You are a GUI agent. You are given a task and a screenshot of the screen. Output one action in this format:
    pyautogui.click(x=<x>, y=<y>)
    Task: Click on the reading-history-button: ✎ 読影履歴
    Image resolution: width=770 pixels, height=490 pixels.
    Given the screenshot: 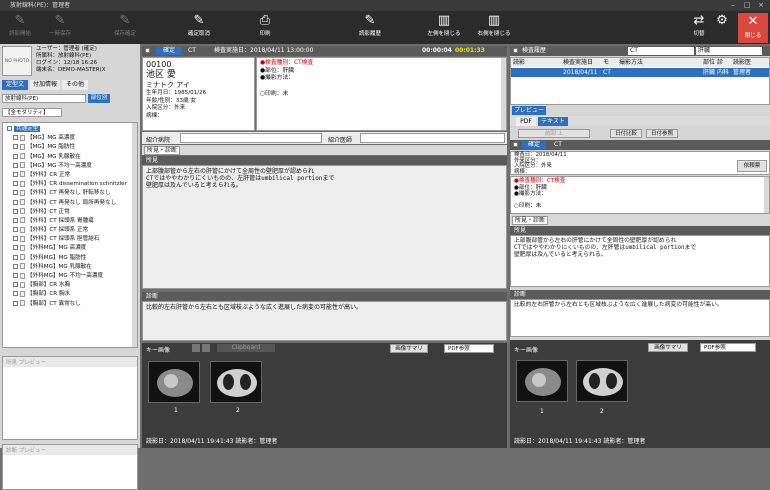 What is the action you would take?
    pyautogui.click(x=370, y=27)
    